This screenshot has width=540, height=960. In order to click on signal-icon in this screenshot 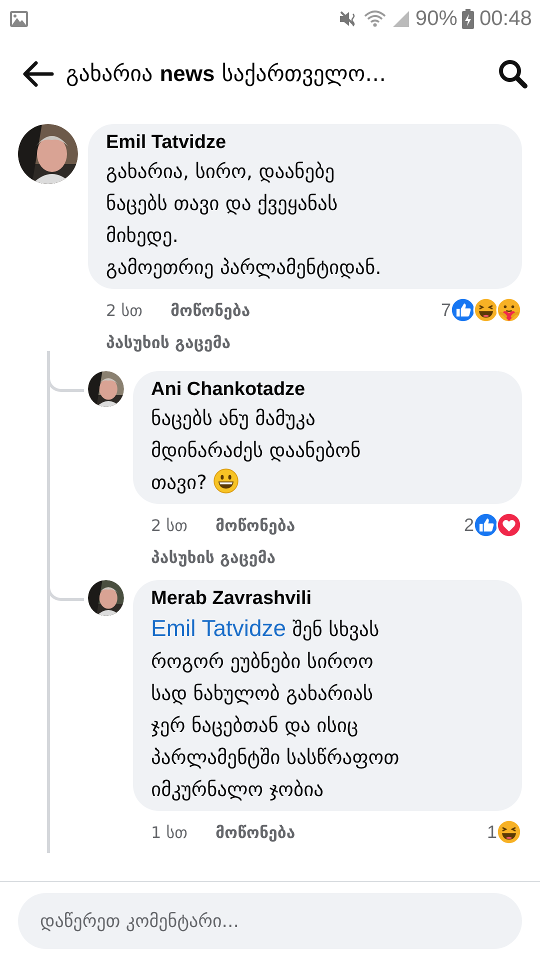, I will do `click(401, 19)`.